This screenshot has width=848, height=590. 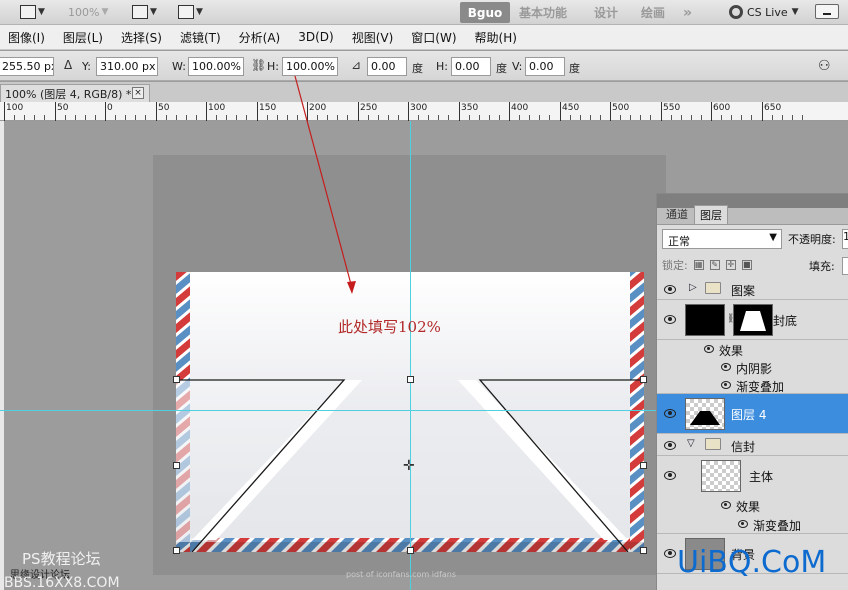 What do you see at coordinates (675, 265) in the screenshot?
I see `lock-label: 锁定:` at bounding box center [675, 265].